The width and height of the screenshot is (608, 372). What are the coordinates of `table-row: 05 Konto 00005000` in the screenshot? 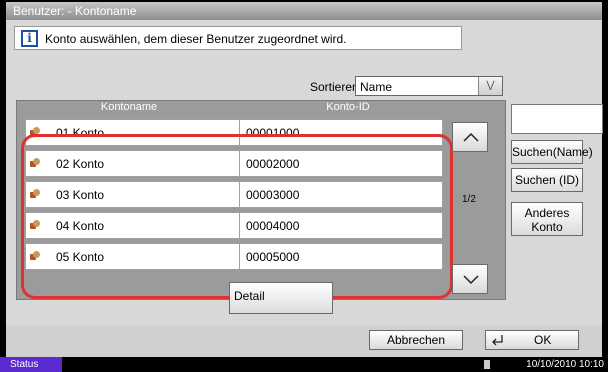 It's located at (234, 256).